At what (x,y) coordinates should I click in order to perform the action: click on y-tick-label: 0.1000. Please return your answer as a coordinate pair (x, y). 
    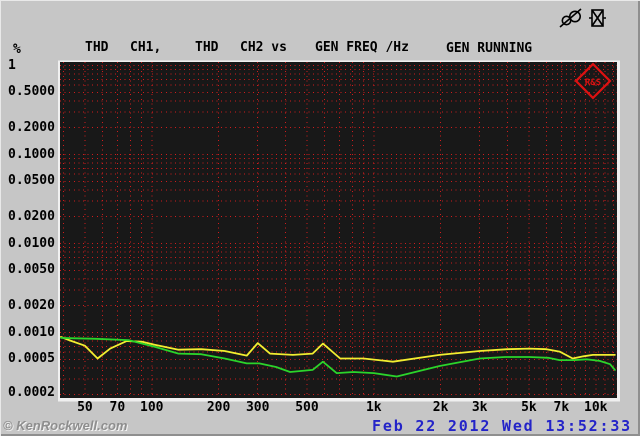
    Looking at the image, I should click on (31, 154).